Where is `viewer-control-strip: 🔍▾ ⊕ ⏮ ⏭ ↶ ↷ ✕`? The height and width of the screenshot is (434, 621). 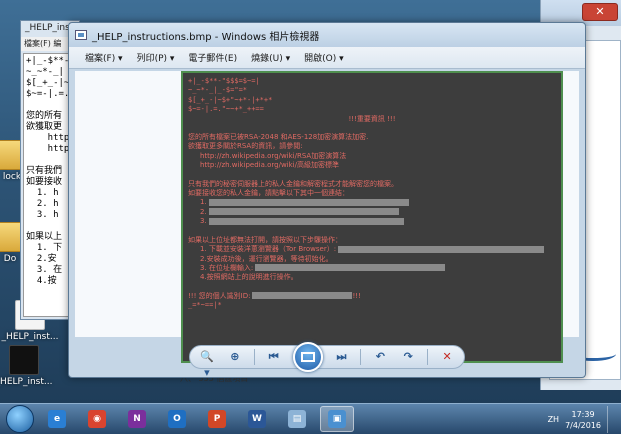
viewer-control-strip: 🔍▾ ⊕ ⏮ ⏭ ↶ ↷ ✕ is located at coordinates (327, 360).